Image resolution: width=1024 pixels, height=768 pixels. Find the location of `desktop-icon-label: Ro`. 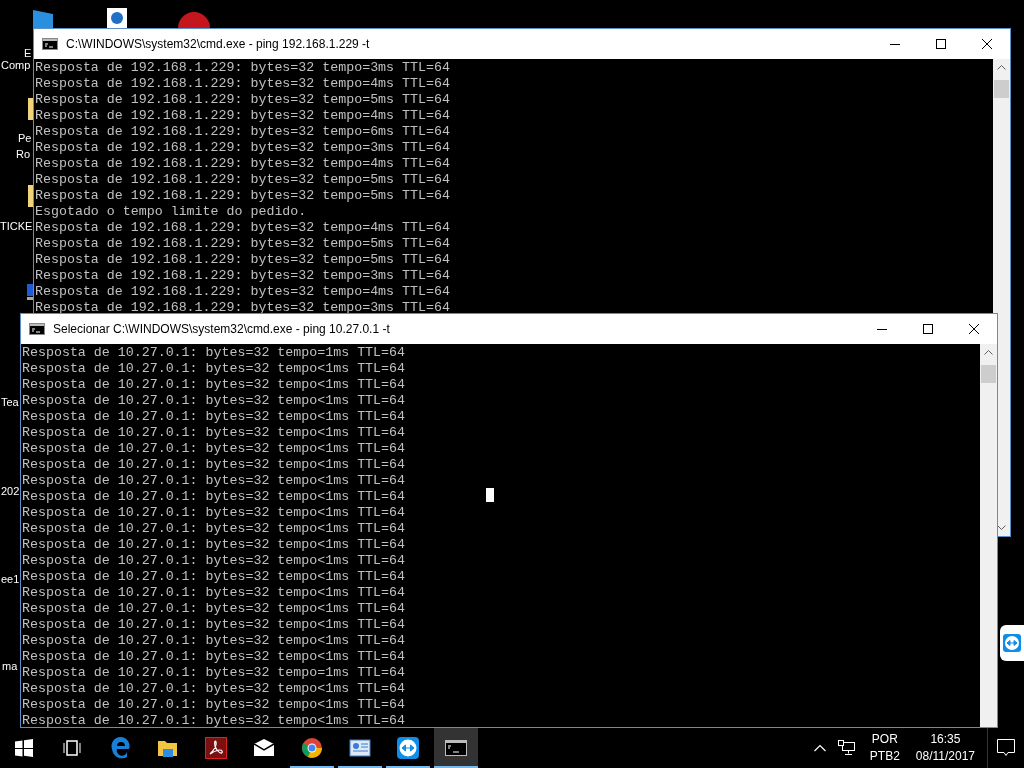

desktop-icon-label: Ro is located at coordinates (23, 154).